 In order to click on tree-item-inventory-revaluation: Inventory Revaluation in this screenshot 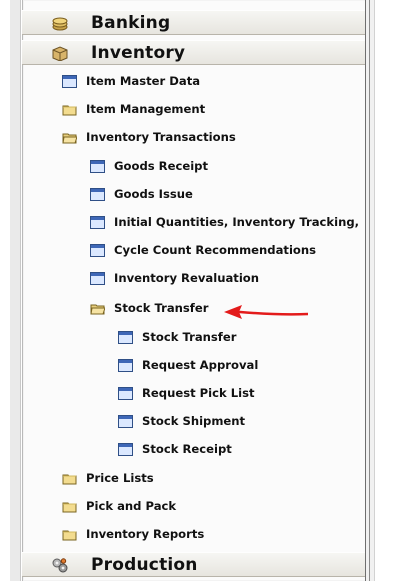, I will do `click(227, 279)`.